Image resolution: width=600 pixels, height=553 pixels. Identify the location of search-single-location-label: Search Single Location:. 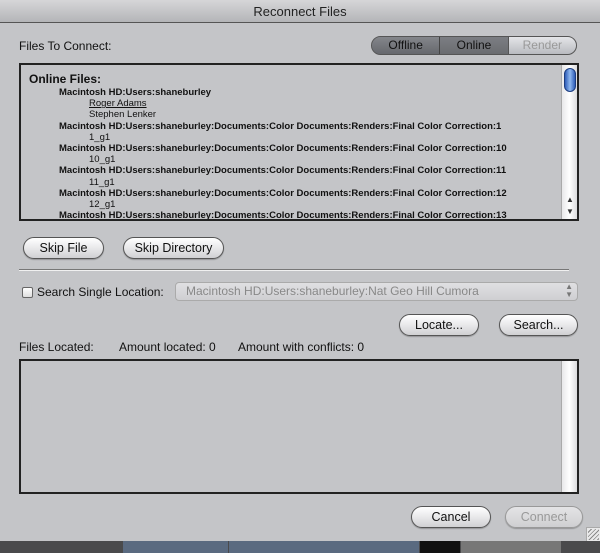
(100, 292).